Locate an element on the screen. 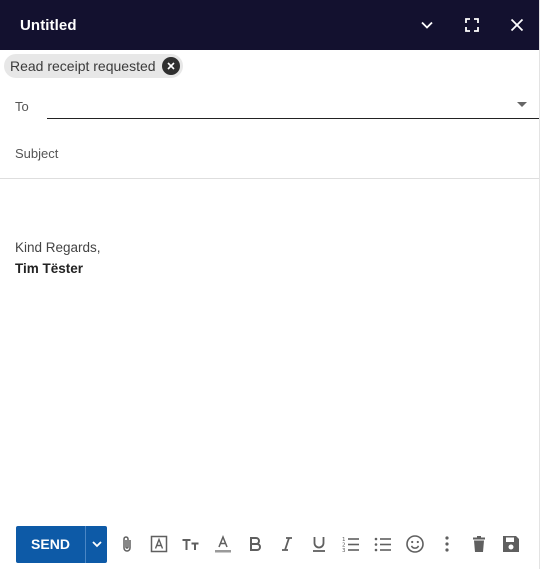 This screenshot has height=569, width=555. close-icon is located at coordinates (516, 25).